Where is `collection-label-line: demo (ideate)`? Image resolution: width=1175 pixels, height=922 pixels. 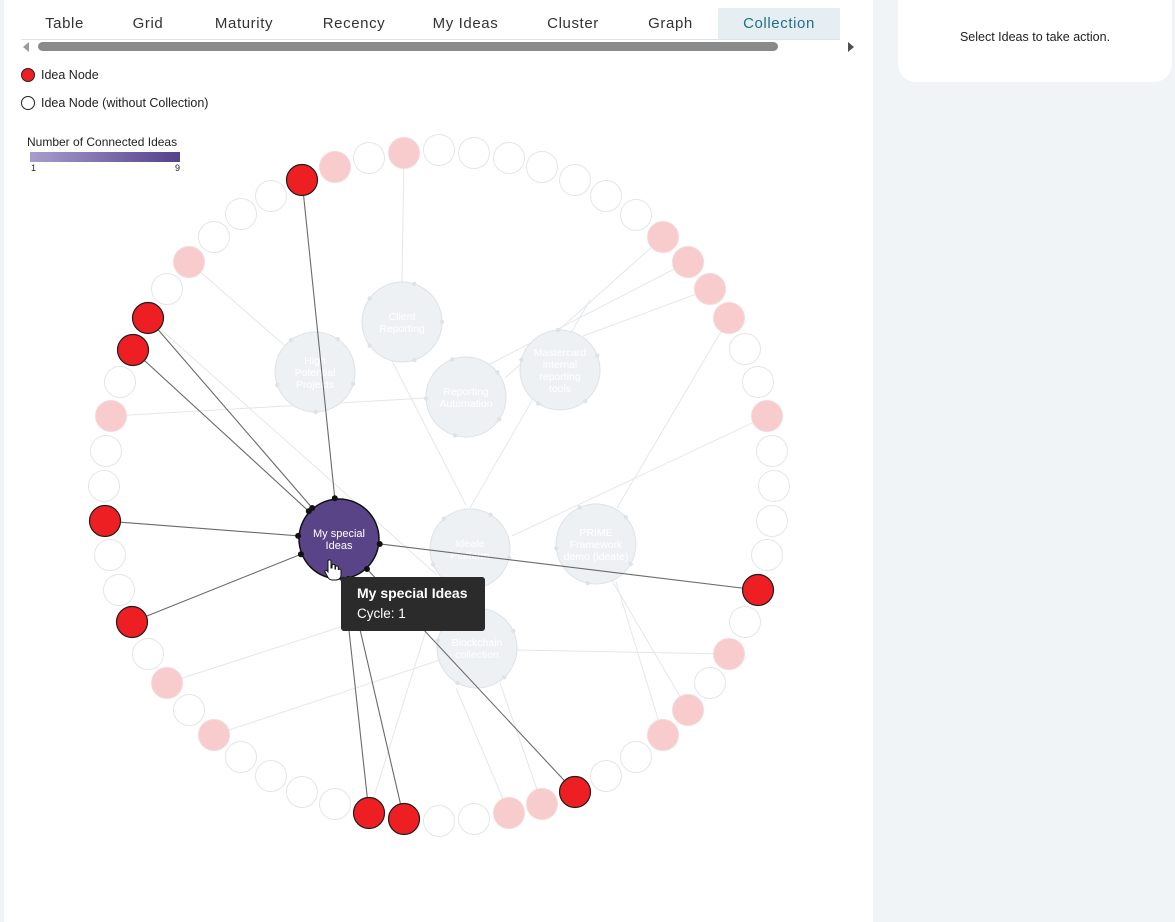
collection-label-line: demo (ideate) is located at coordinates (596, 557).